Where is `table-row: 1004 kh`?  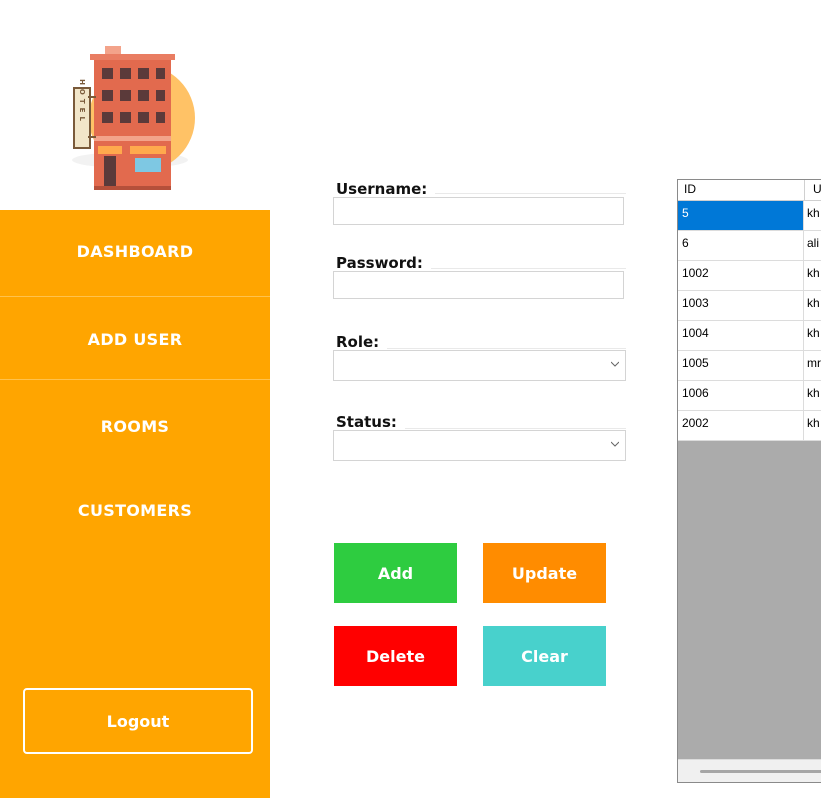
table-row: 1004 kh is located at coordinates (749, 336).